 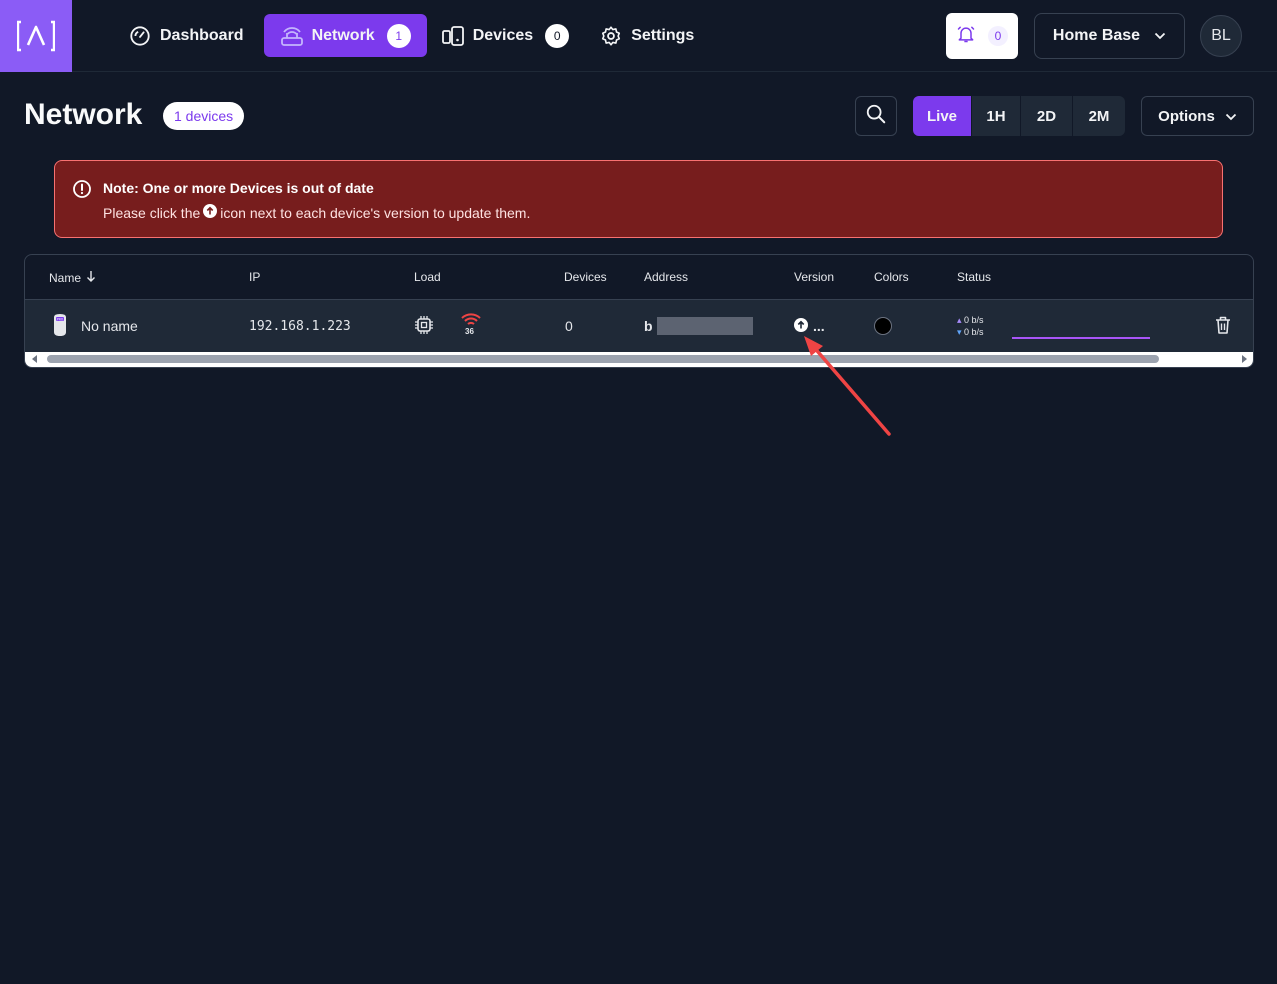 I want to click on page-title: Network, so click(x=83, y=114).